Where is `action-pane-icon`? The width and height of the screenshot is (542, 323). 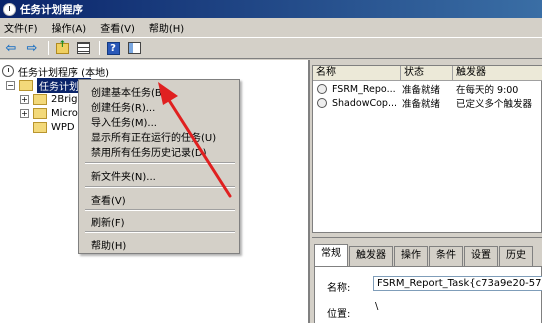
action-pane-icon is located at coordinates (134, 48).